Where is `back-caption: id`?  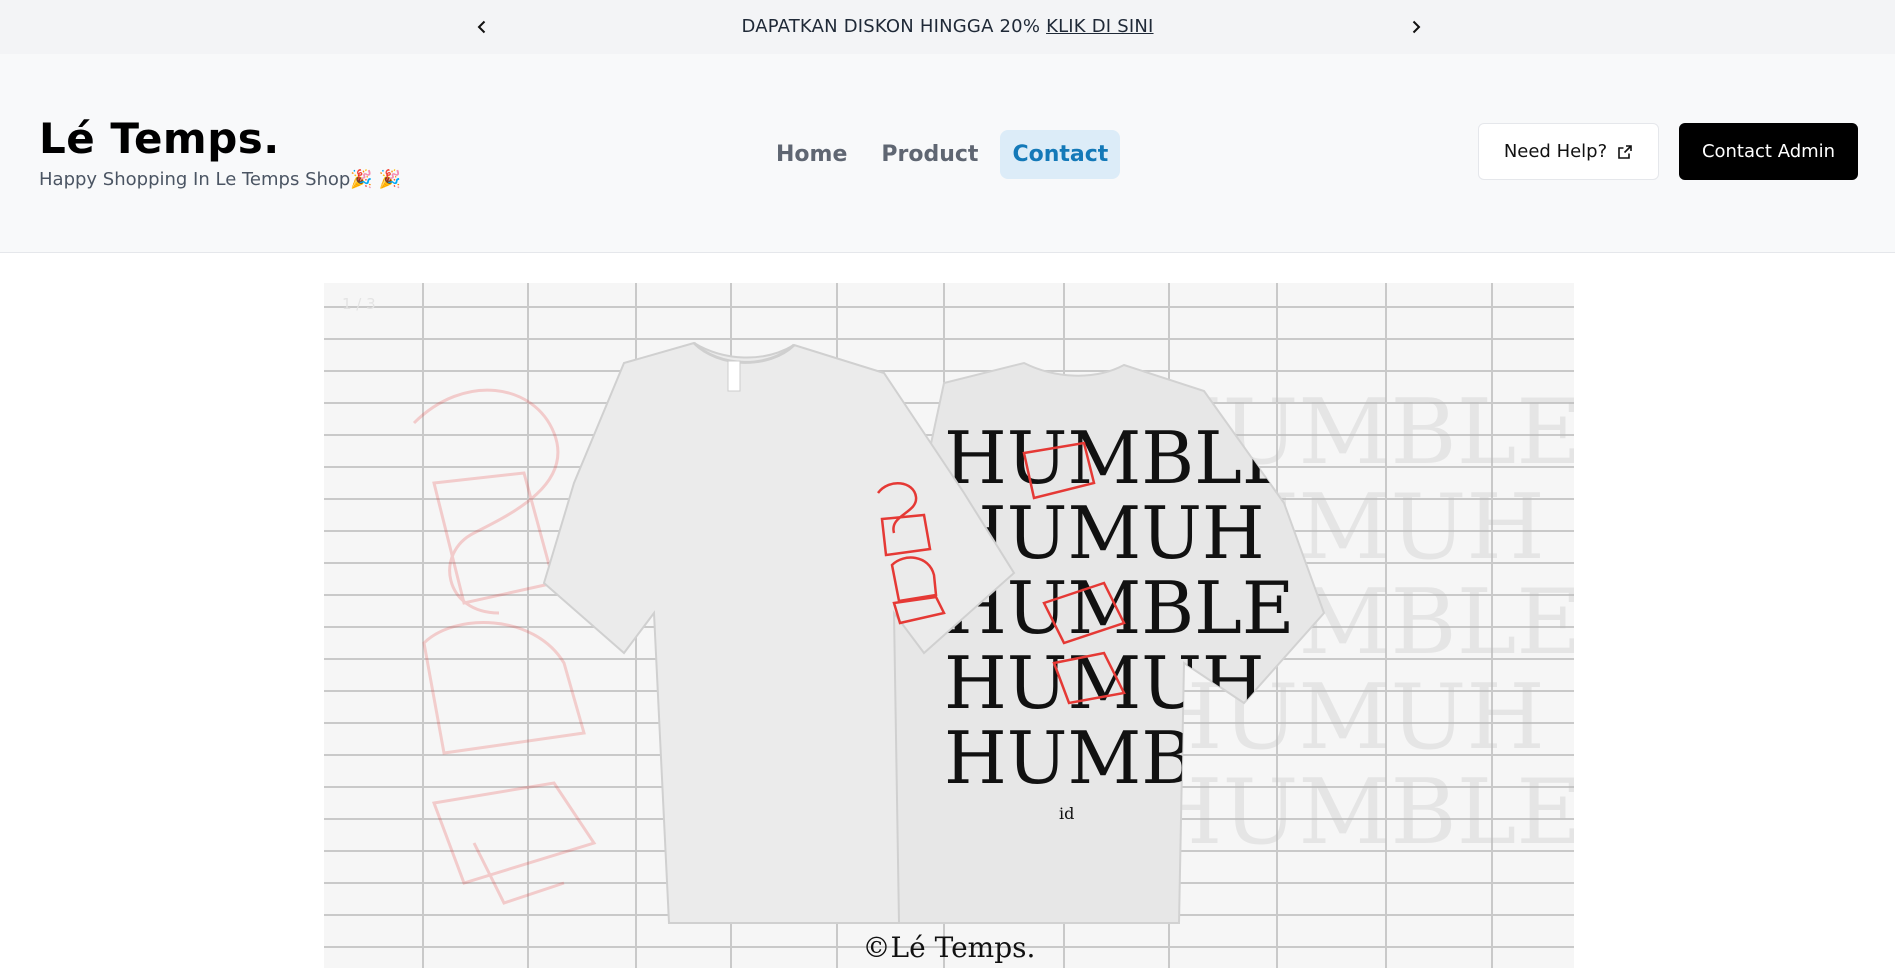 back-caption: id is located at coordinates (1066, 813).